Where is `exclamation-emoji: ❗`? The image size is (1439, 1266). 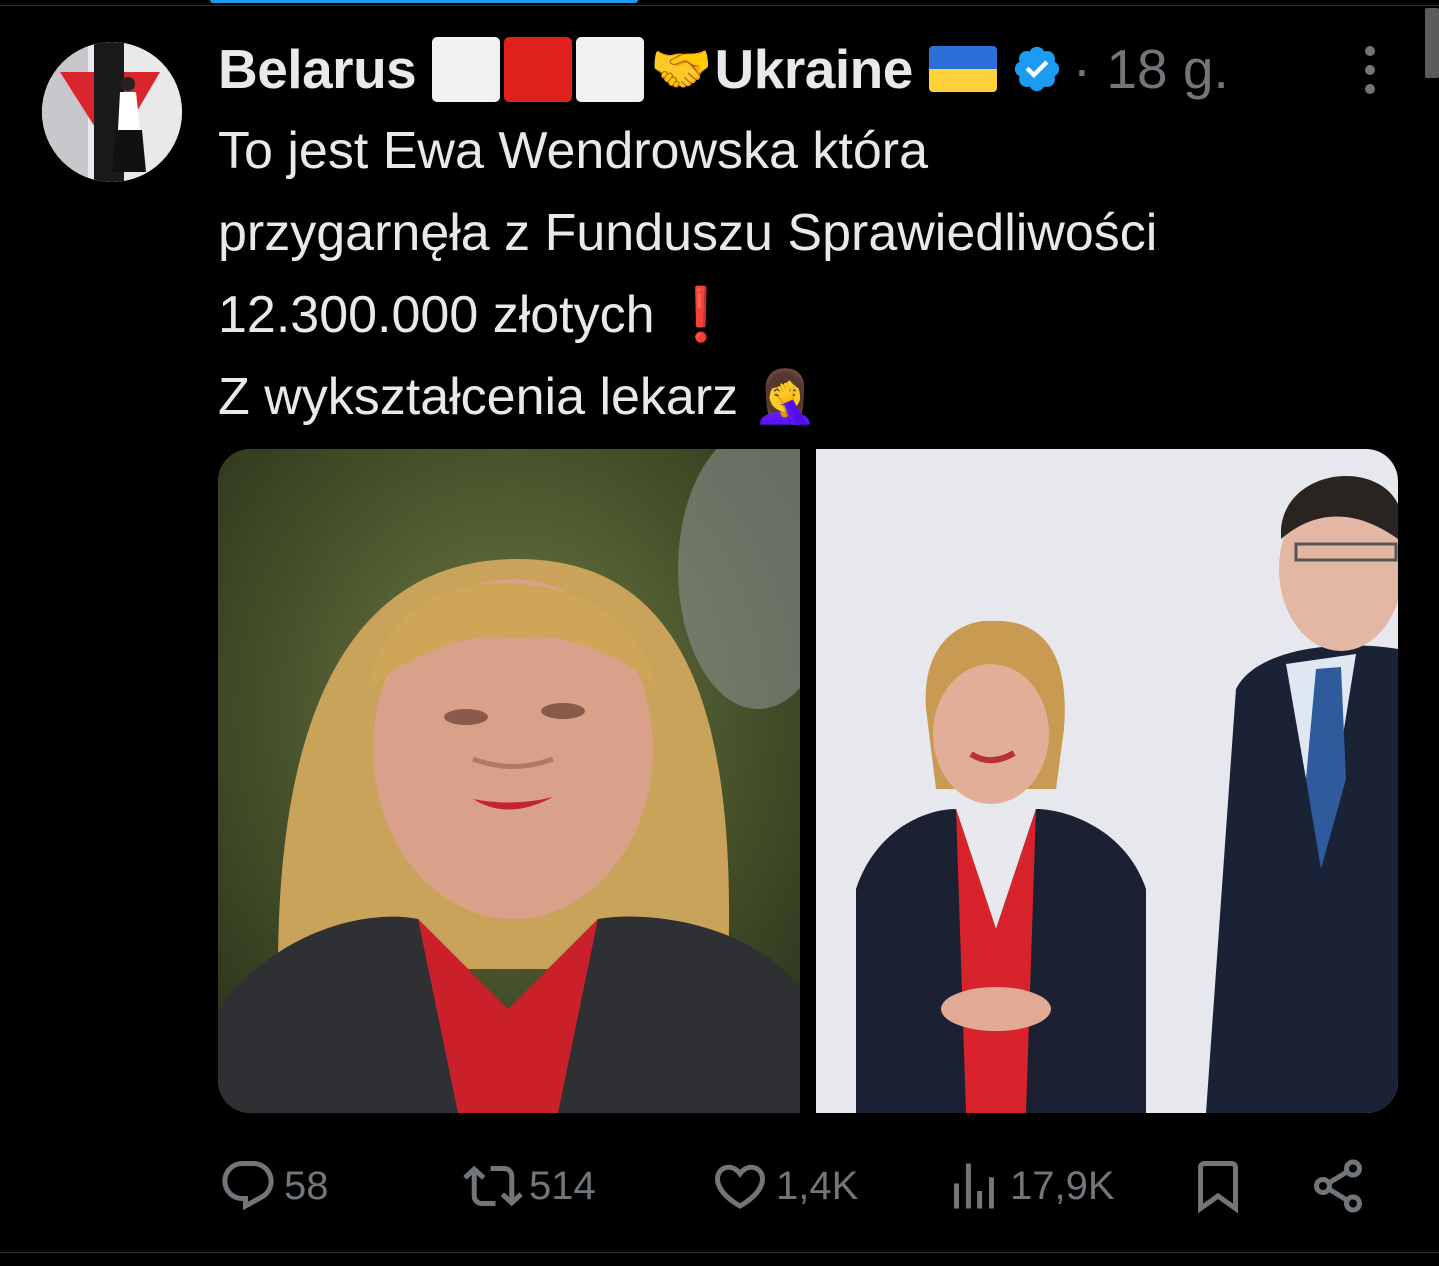 exclamation-emoji: ❗ is located at coordinates (701, 315).